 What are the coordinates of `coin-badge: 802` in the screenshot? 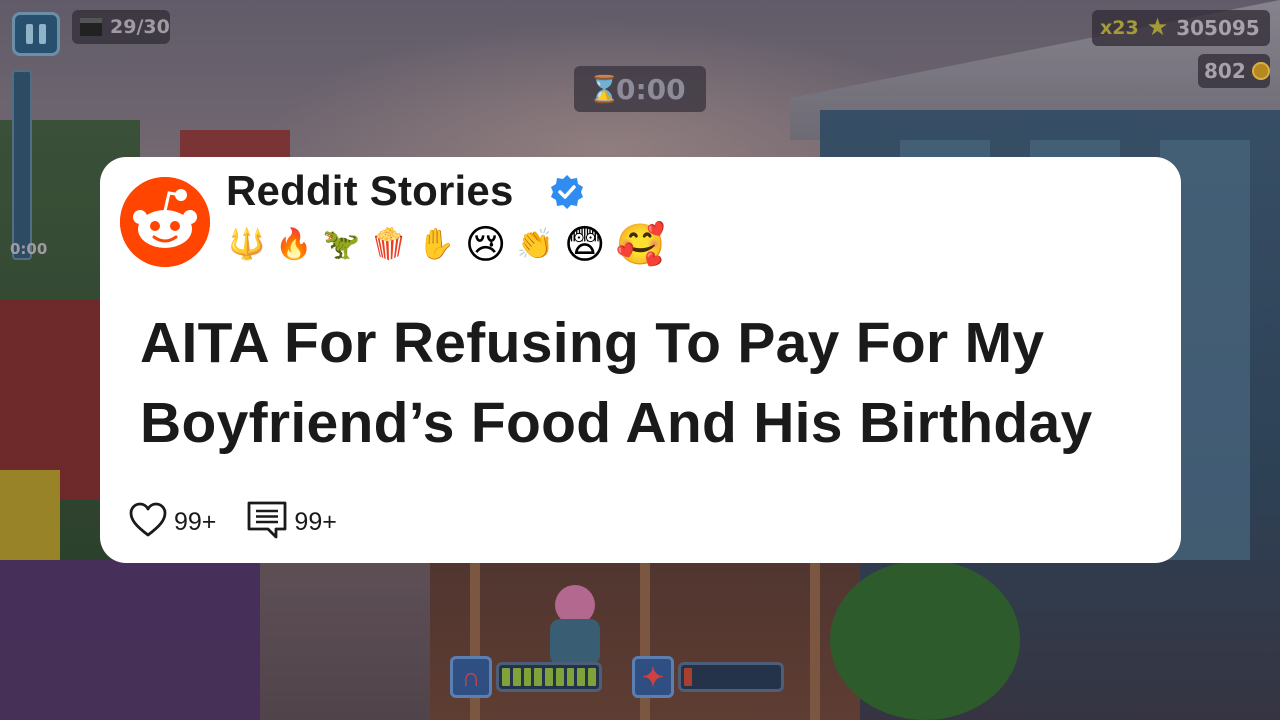 It's located at (1234, 71).